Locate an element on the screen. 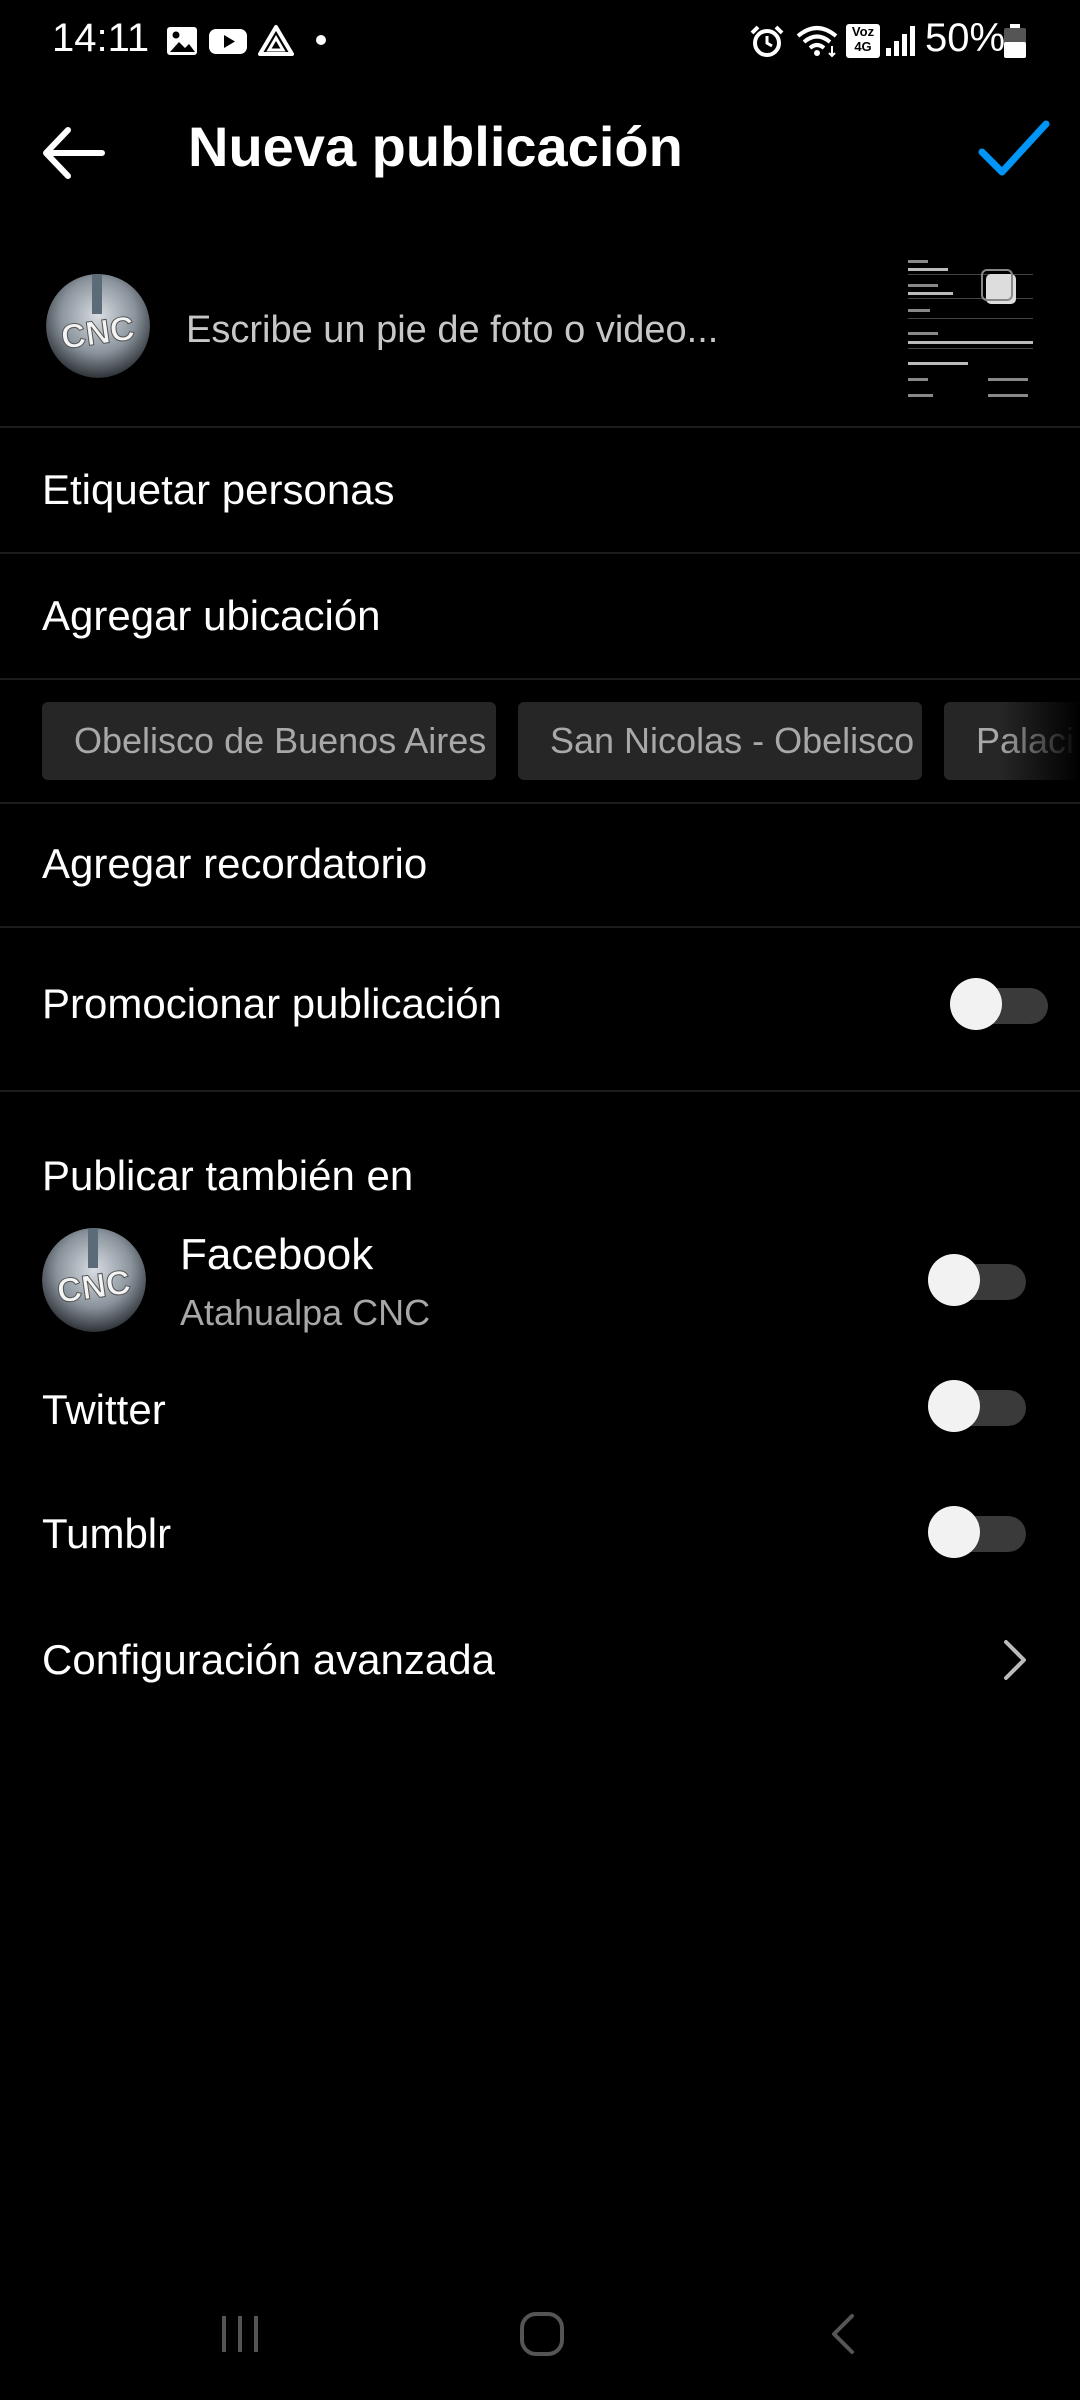 The width and height of the screenshot is (1080, 2400). chip-fade is located at coordinates (1040, 741).